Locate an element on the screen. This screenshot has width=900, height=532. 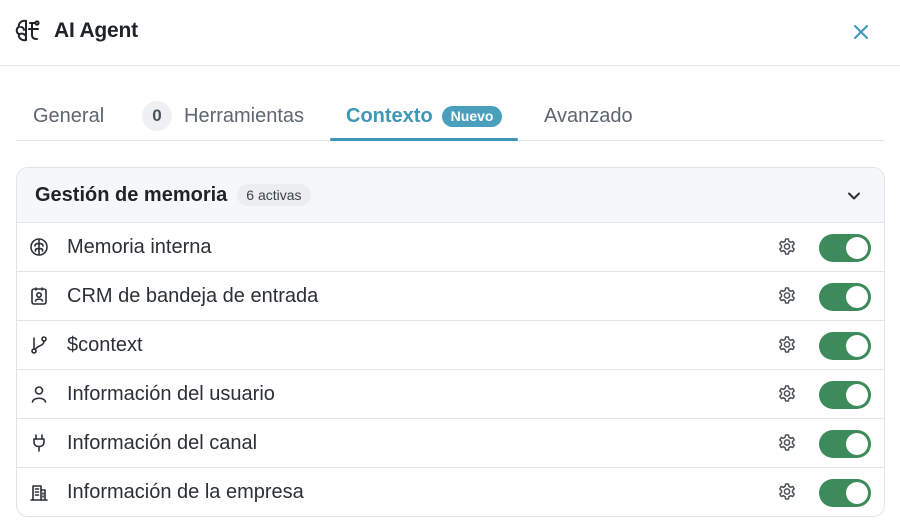
memory-card-title: Gestión de memoria is located at coordinates (131, 194).